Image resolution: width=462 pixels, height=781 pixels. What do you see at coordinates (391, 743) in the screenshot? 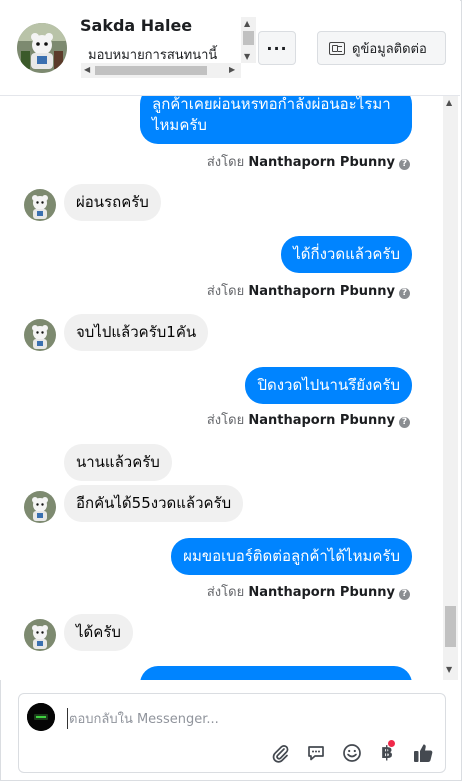
I see `notification-dot` at bounding box center [391, 743].